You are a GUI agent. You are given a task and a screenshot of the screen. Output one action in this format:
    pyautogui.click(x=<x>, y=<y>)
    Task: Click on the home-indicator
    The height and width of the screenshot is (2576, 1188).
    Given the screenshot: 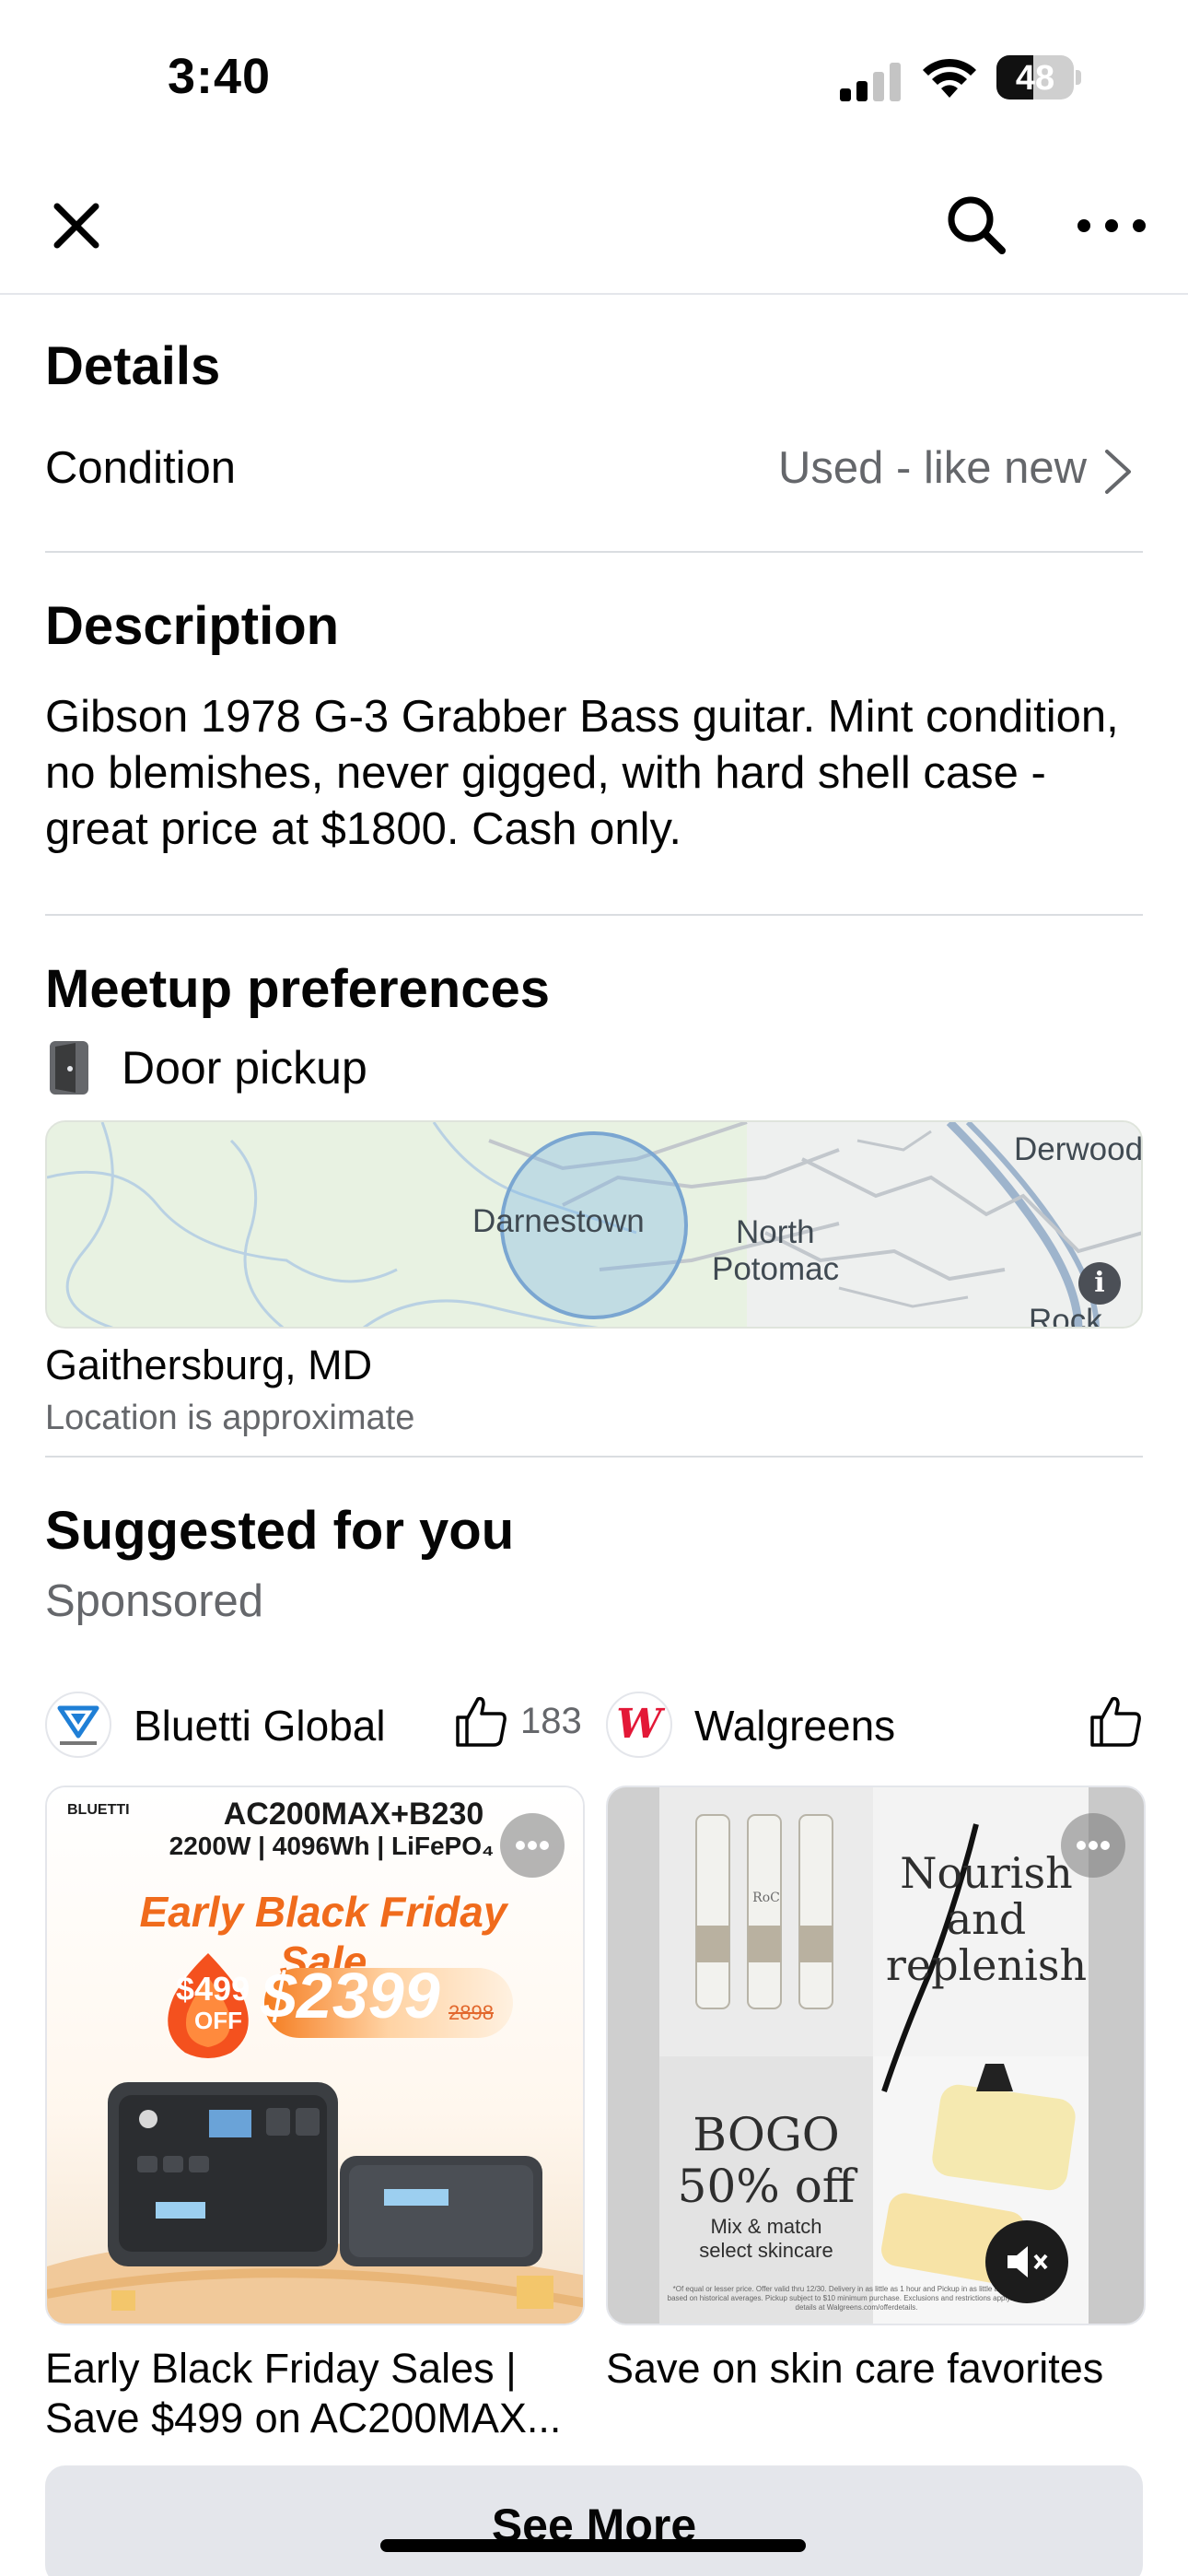 What is the action you would take?
    pyautogui.click(x=593, y=2545)
    